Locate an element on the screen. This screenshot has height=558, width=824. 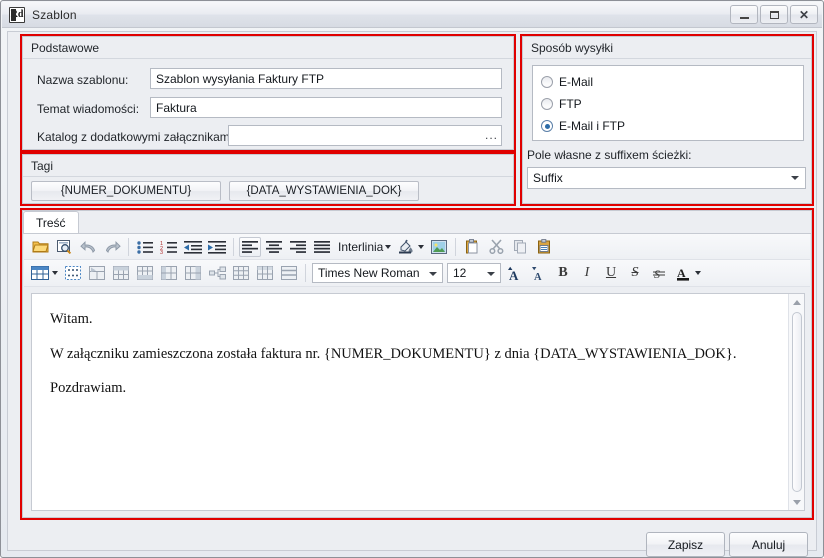
close-icon: ✕ is located at coordinates (804, 14).